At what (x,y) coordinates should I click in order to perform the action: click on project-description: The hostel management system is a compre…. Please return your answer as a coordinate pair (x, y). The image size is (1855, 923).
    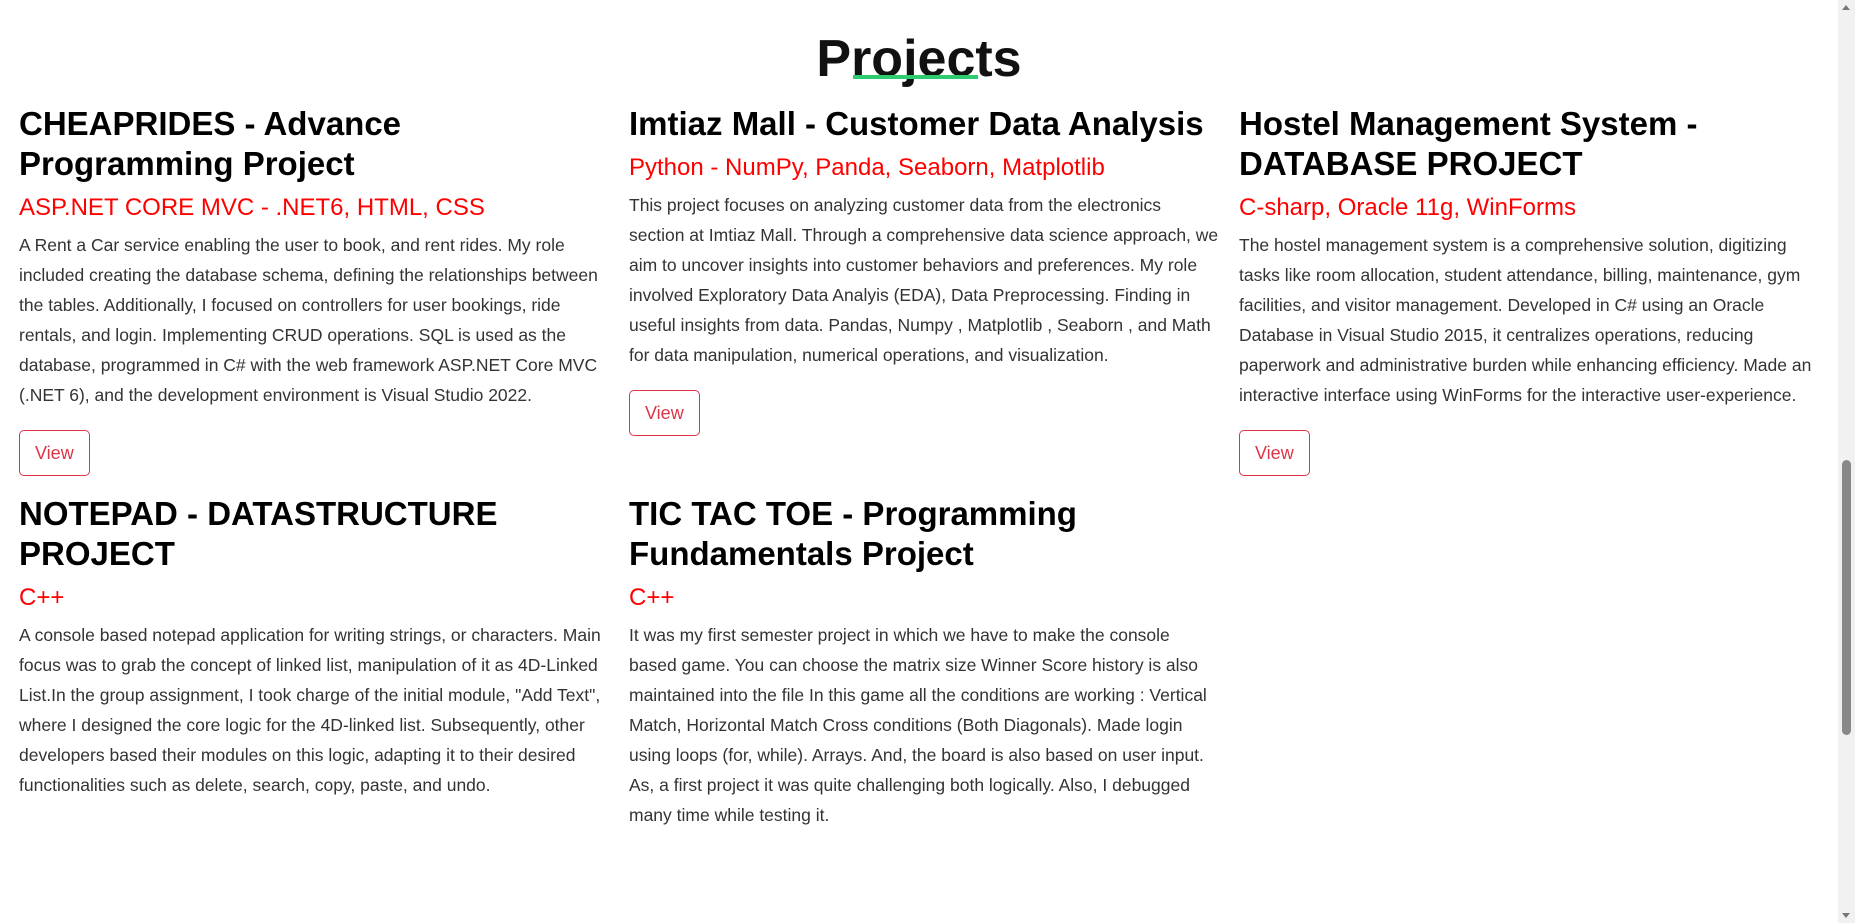
    Looking at the image, I should click on (1525, 320).